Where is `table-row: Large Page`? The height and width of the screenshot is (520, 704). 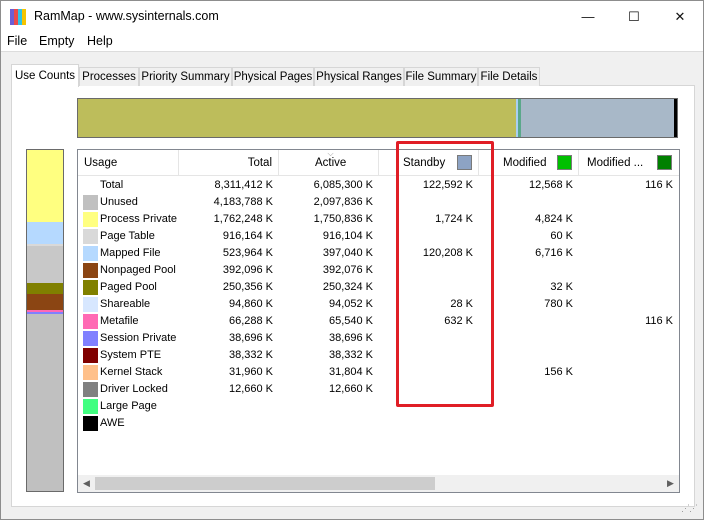
table-row: Large Page is located at coordinates (378, 406).